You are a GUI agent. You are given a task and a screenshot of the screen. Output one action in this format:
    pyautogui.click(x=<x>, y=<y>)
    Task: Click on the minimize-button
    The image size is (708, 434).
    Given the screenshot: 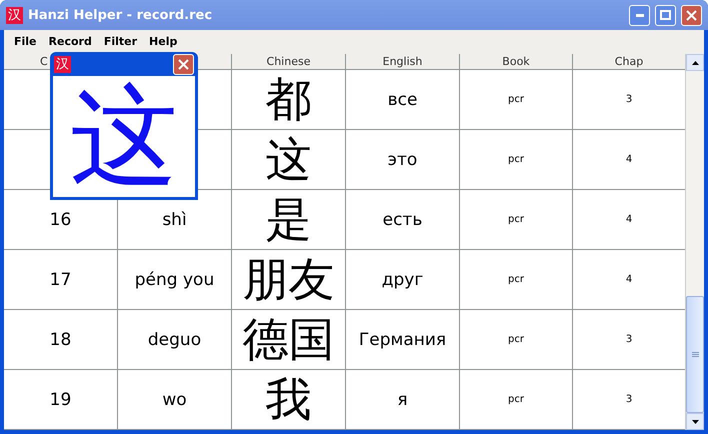 What is the action you would take?
    pyautogui.click(x=639, y=15)
    